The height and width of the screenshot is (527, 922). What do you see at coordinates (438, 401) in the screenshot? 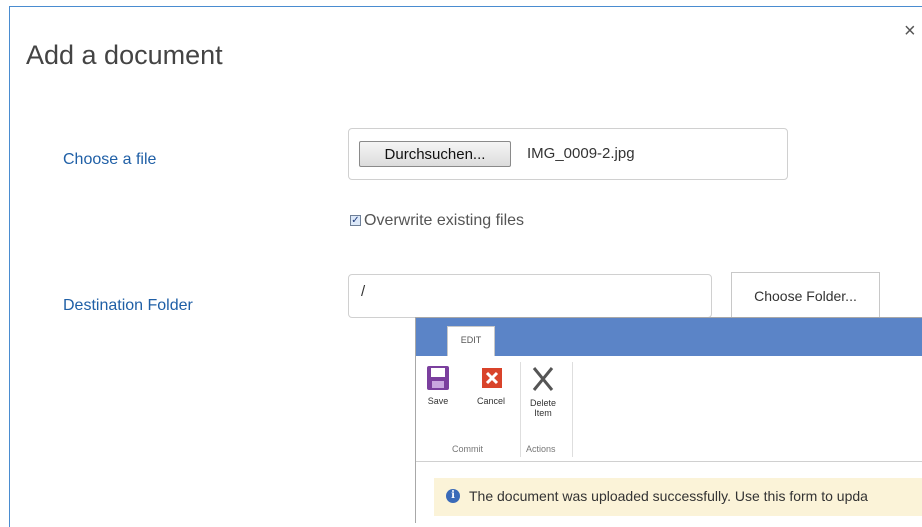
I see `save-label: Save` at bounding box center [438, 401].